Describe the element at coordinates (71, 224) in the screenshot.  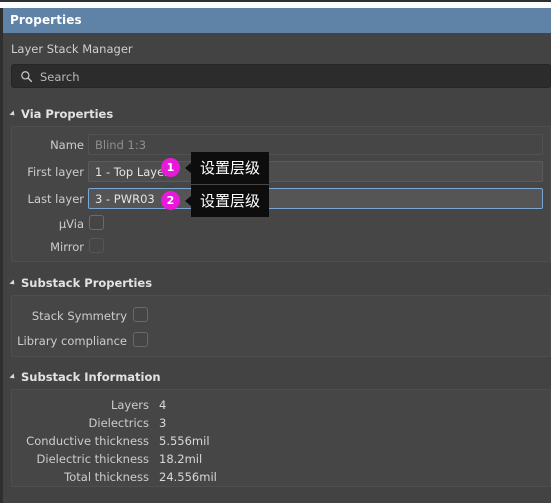
I see `field-label-uvia: µVia` at that location.